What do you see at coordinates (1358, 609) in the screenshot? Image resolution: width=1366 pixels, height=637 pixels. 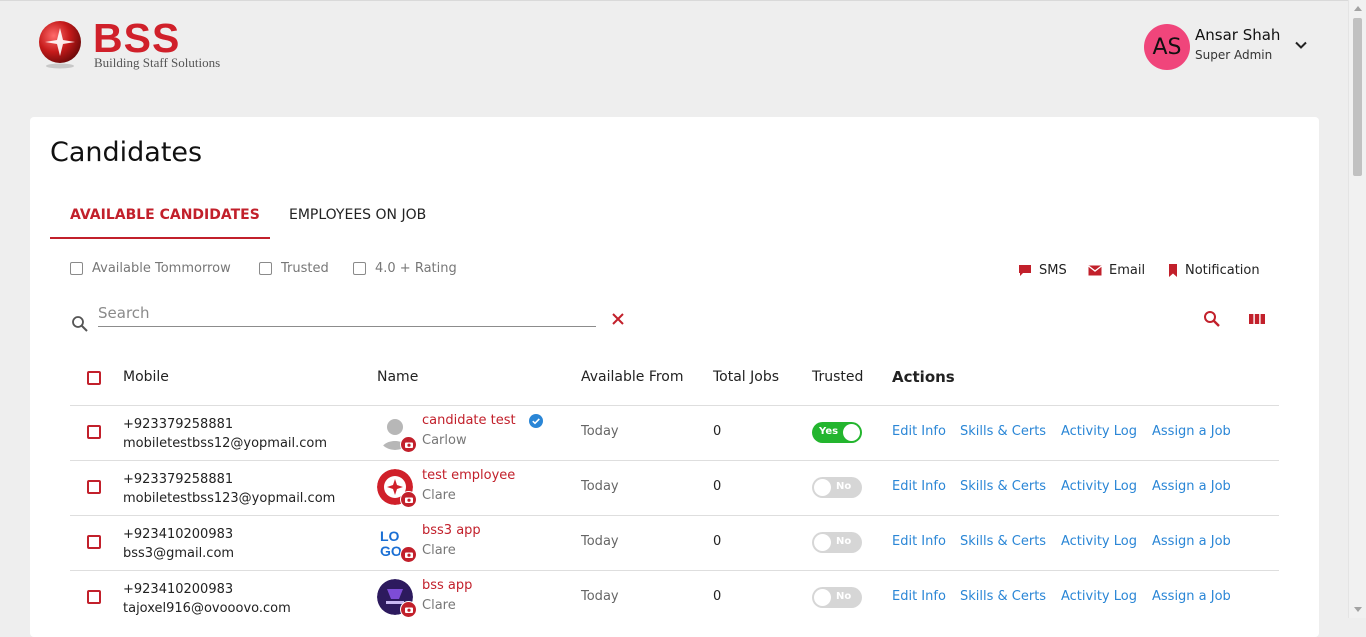 I see `scroll-down-arrow-icon` at bounding box center [1358, 609].